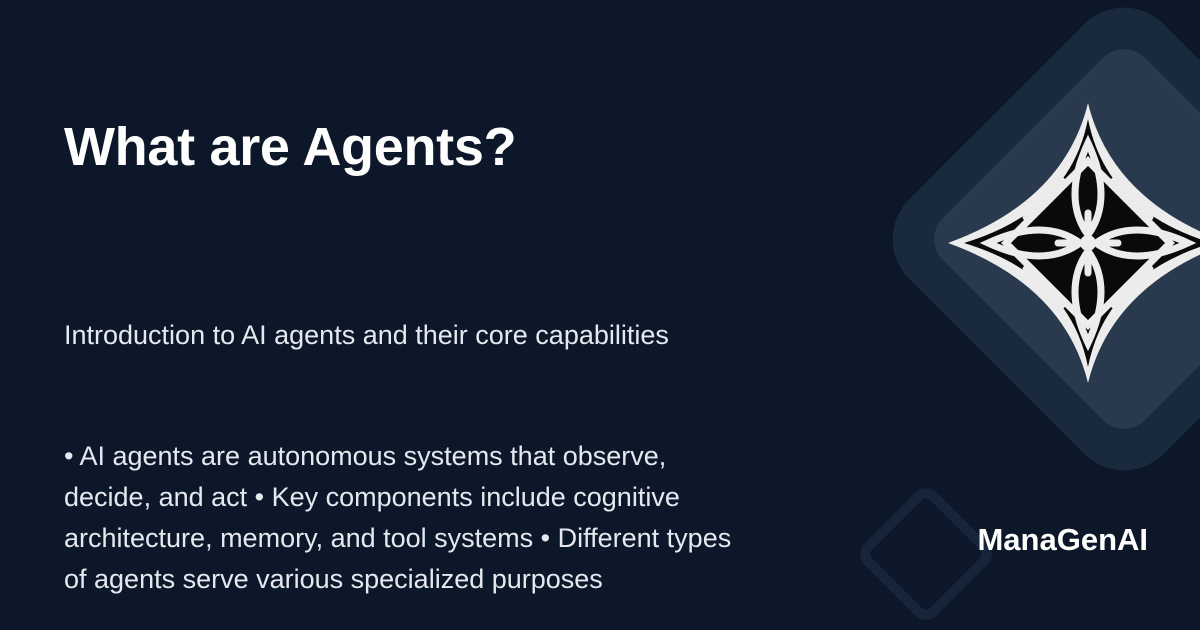 The height and width of the screenshot is (630, 1200). I want to click on page-title: What are Agents?, so click(290, 147).